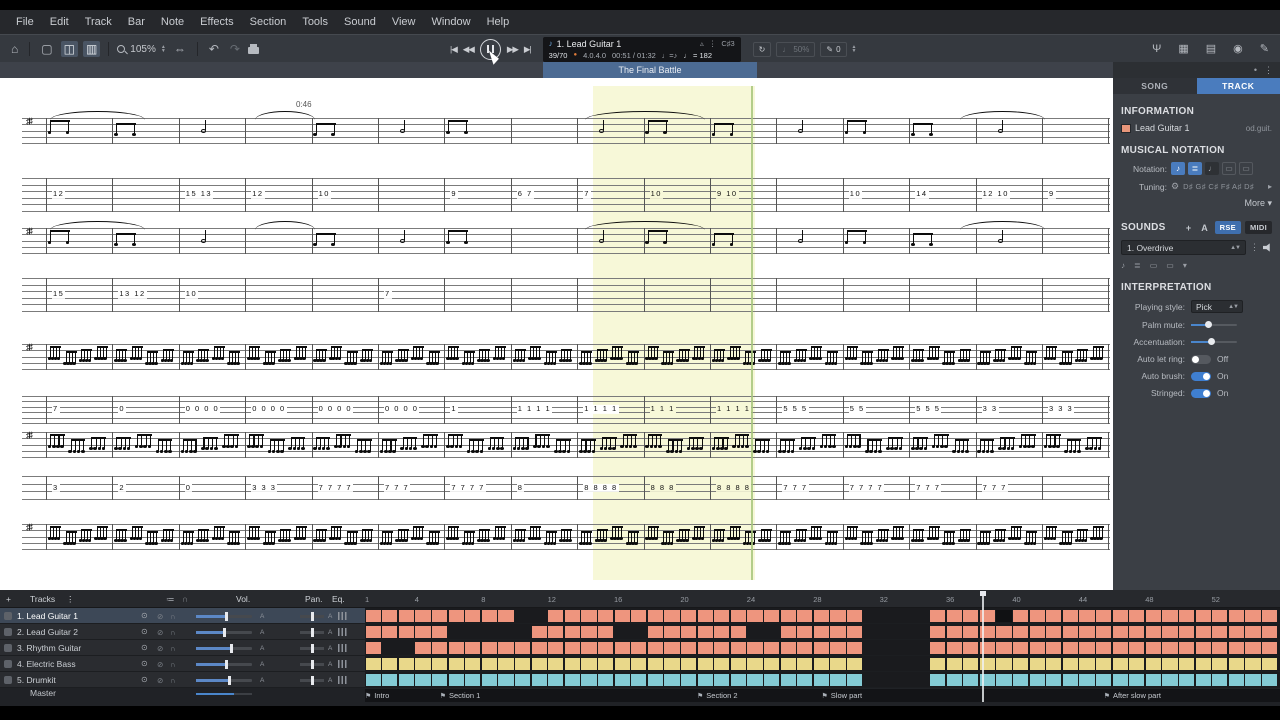  Describe the element at coordinates (640, 648) in the screenshot. I see `track-row: 3. Rhythm Guitar ⊙ ⊘ ∩ A A` at that location.